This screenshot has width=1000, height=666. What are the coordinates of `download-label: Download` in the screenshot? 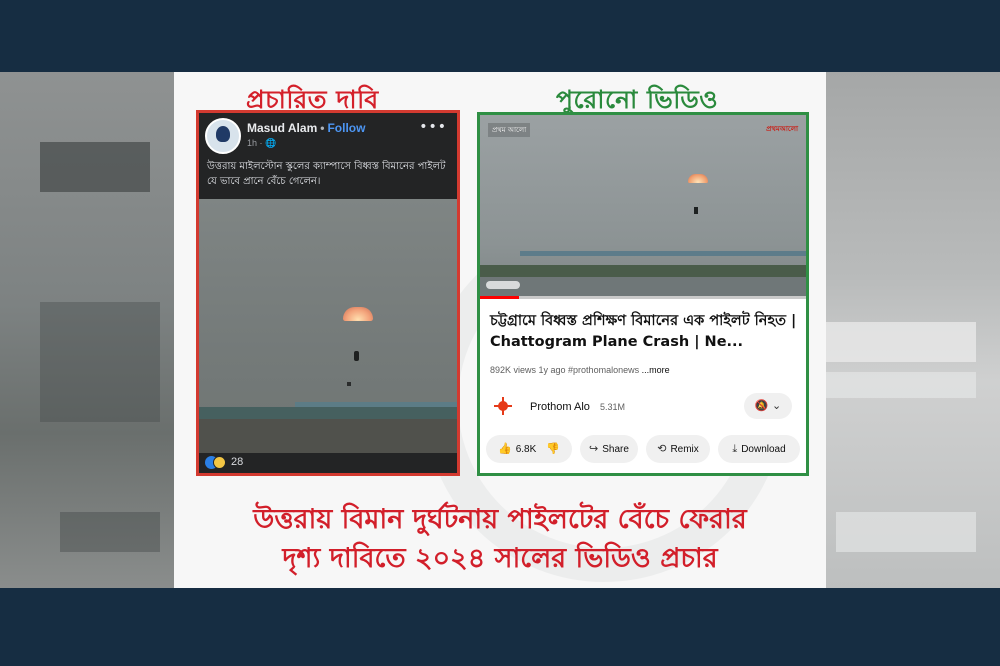 It's located at (763, 449).